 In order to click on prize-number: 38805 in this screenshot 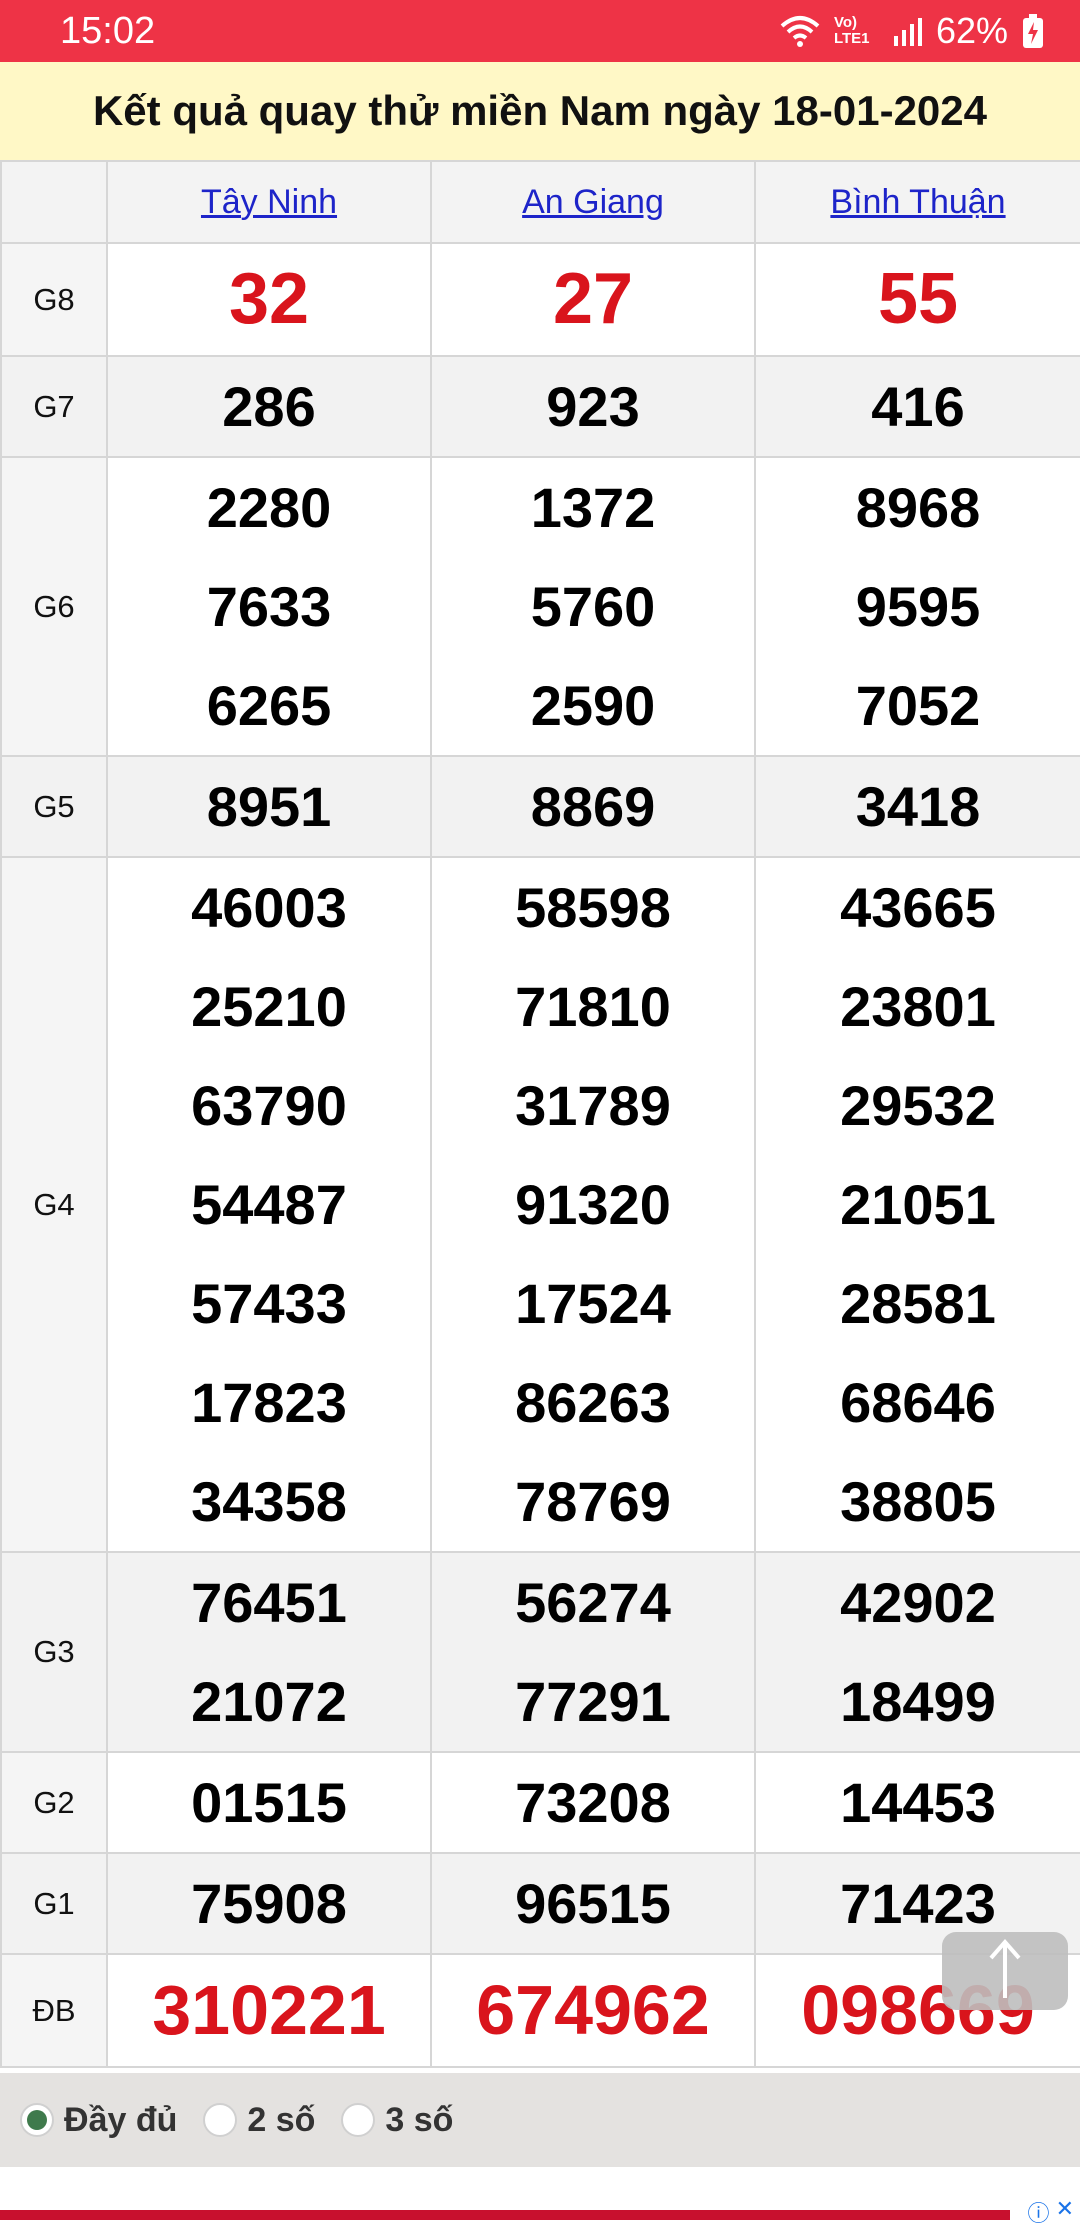, I will do `click(918, 1501)`.